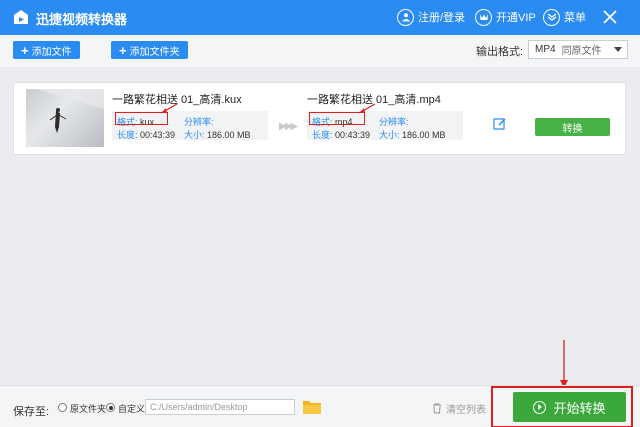 Image resolution: width=640 pixels, height=427 pixels. I want to click on add-folder-label: 添加文件夹, so click(154, 52).